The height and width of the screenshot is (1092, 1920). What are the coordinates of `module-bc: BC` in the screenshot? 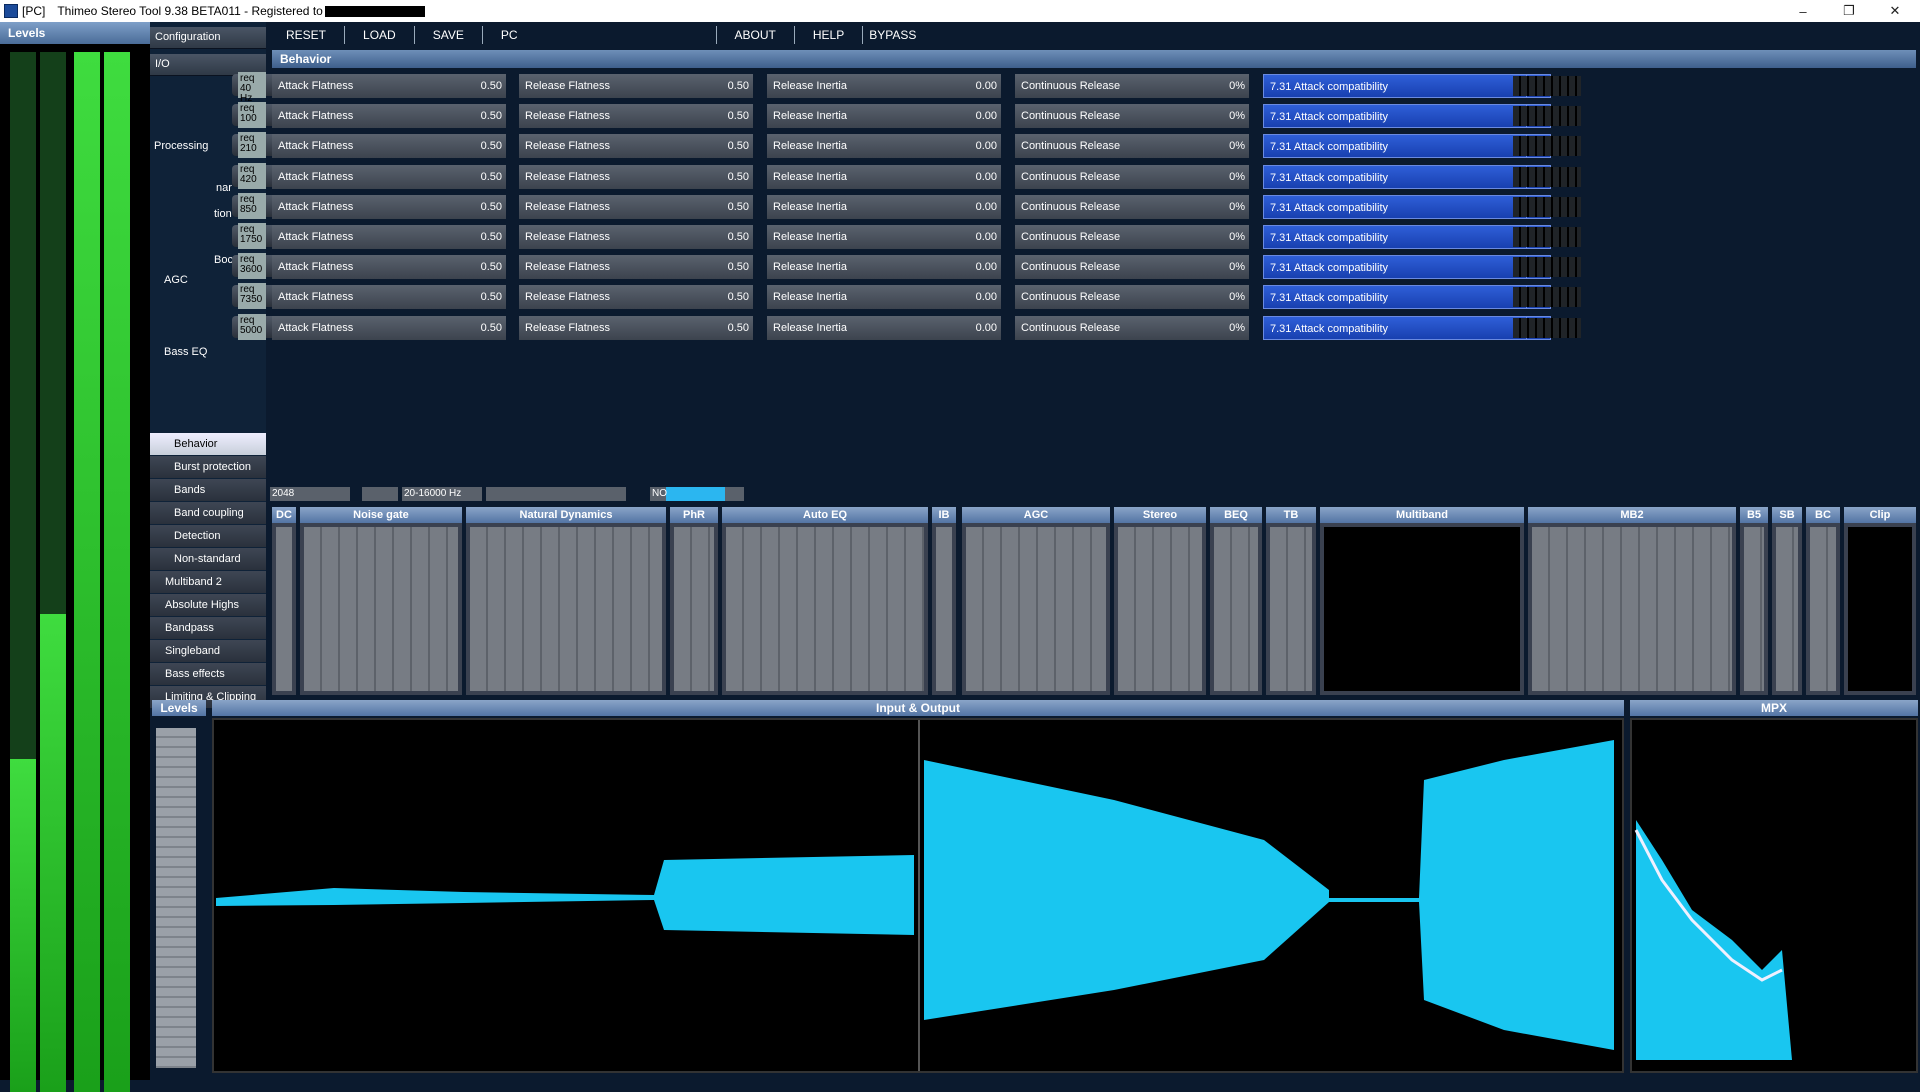 It's located at (1823, 601).